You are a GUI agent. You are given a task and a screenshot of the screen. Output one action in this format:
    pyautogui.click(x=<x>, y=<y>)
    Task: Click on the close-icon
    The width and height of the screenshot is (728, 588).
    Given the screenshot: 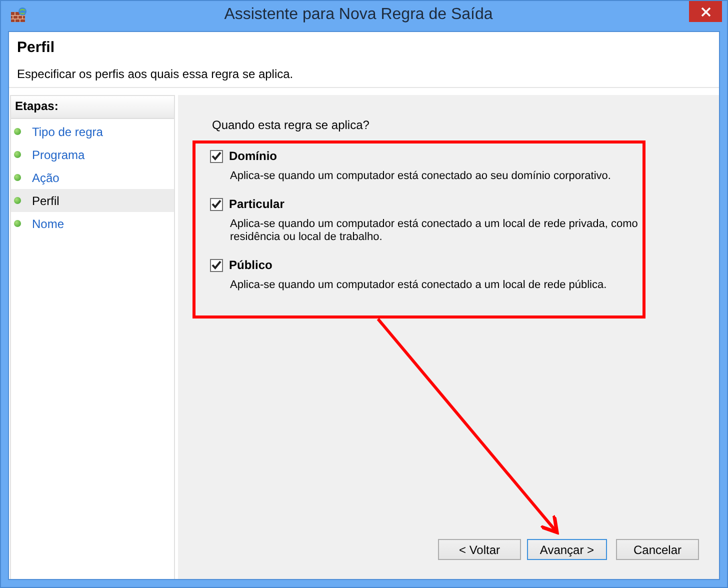 What is the action you would take?
    pyautogui.click(x=705, y=11)
    